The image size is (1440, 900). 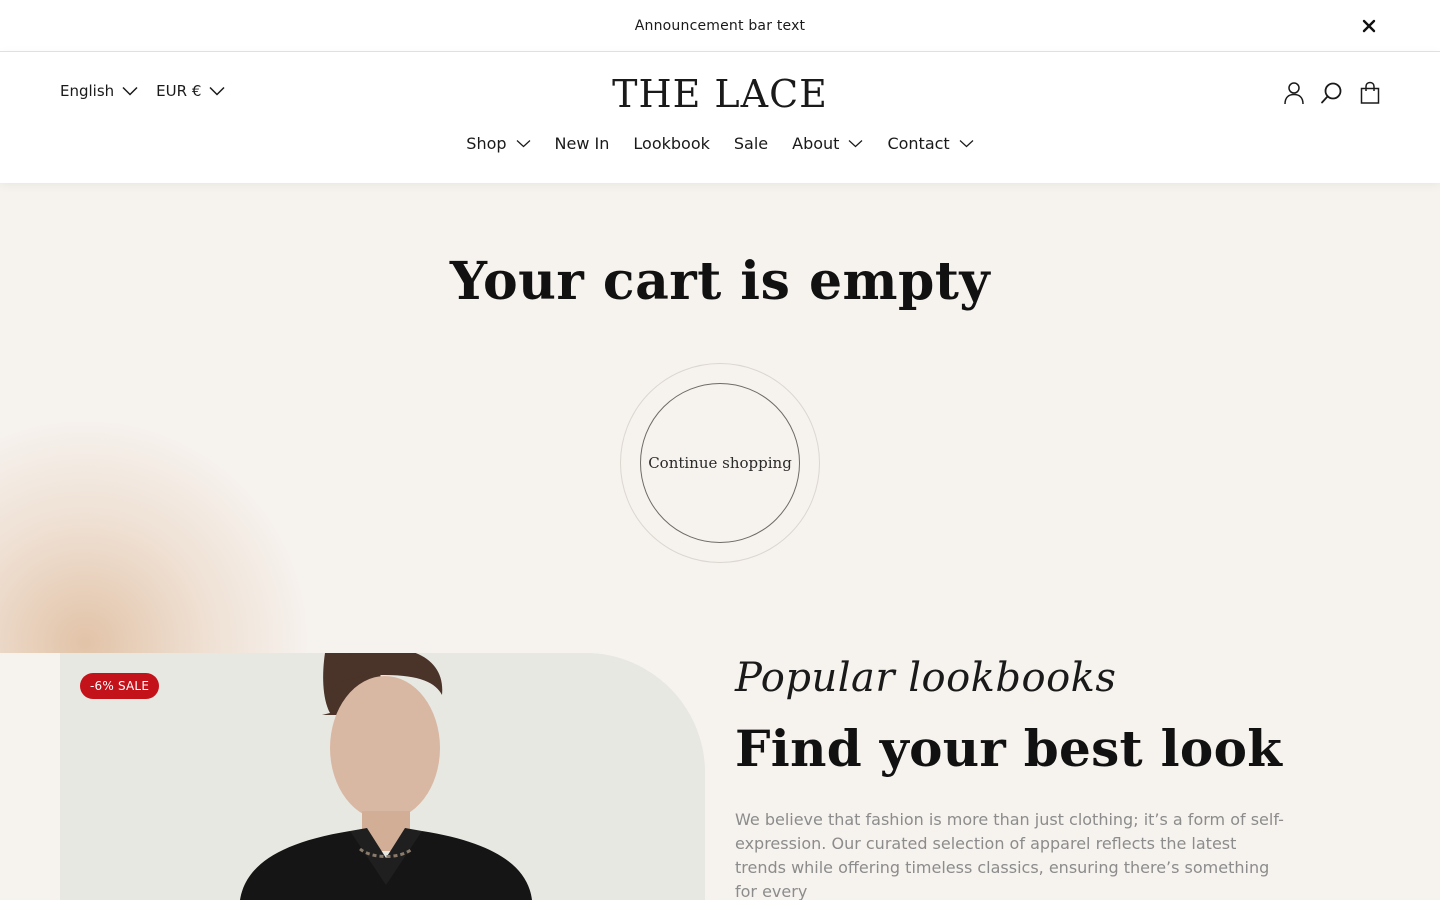 I want to click on nav-item-contact: Contact, so click(x=930, y=143).